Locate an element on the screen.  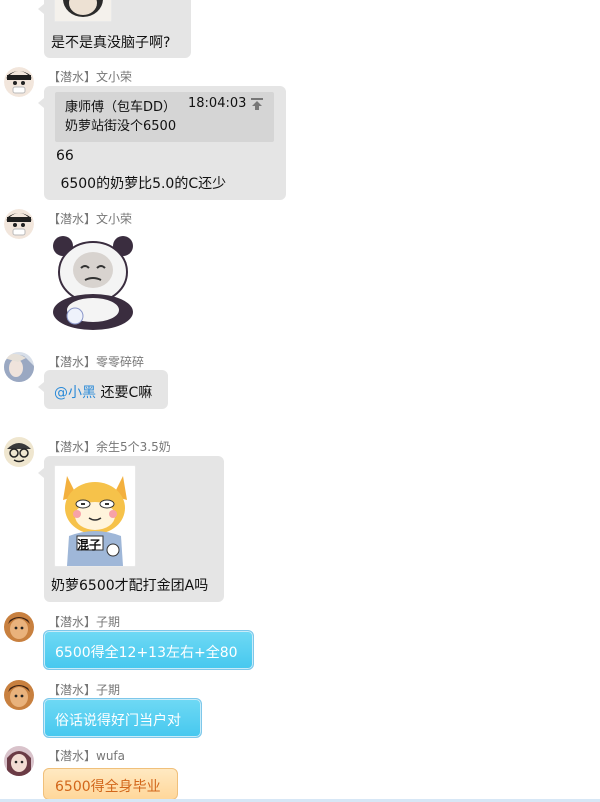
cartoon-face-avatar-icon is located at coordinates (19, 452).